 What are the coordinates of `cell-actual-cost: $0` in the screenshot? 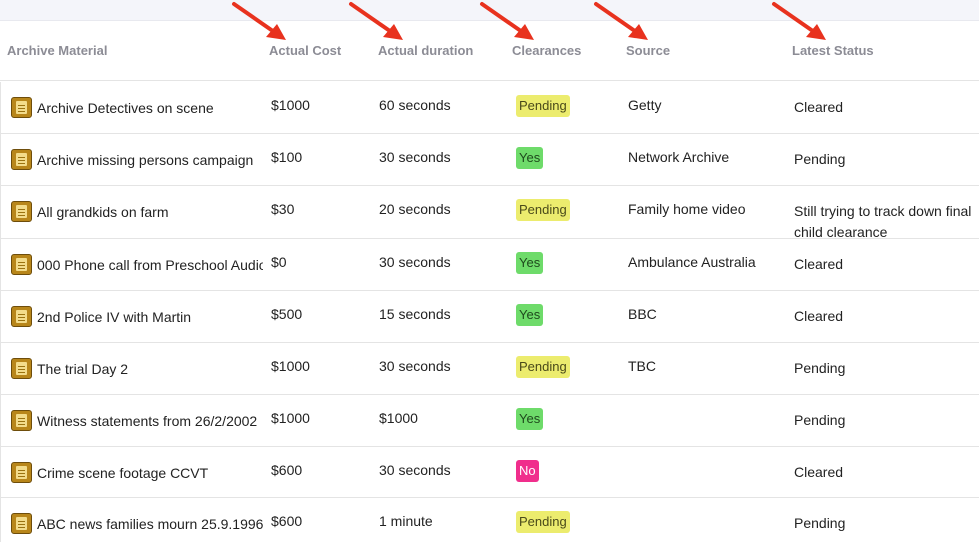 It's located at (279, 262).